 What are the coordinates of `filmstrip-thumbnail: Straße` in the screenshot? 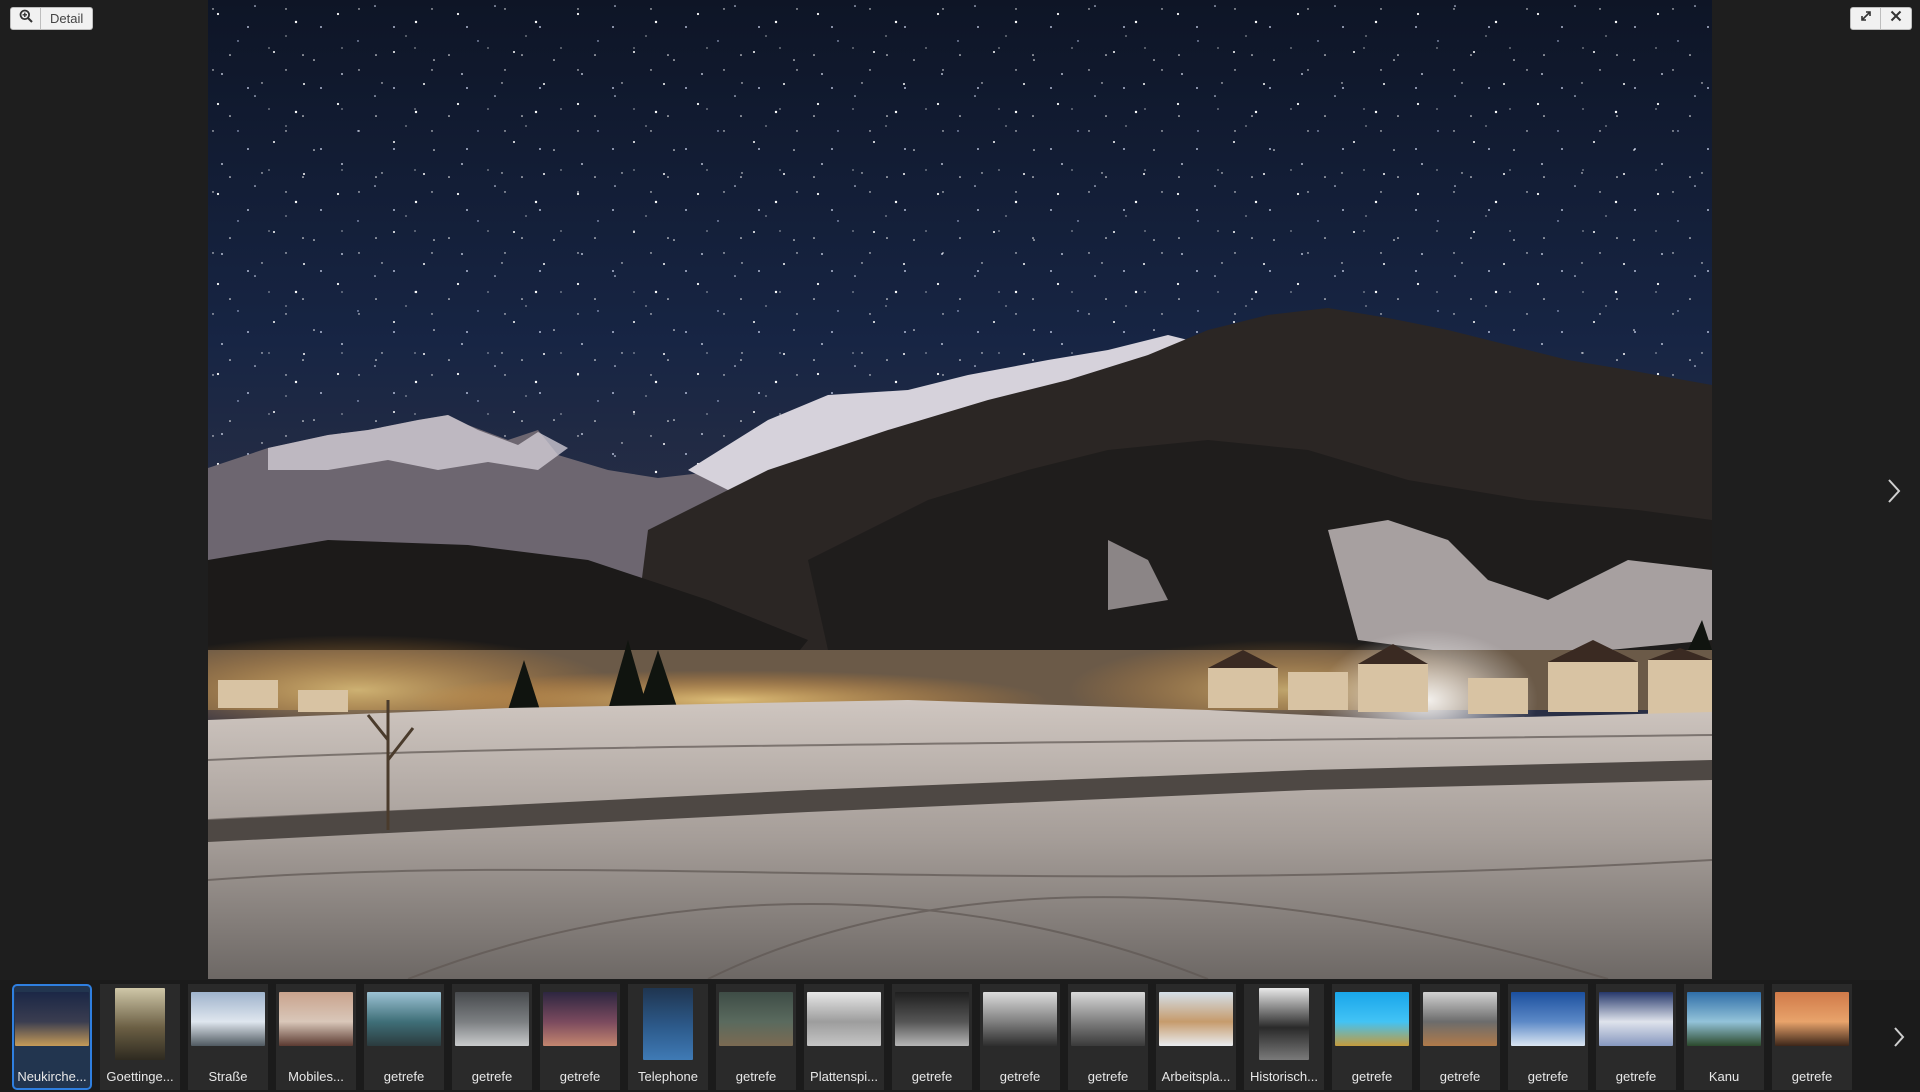 It's located at (228, 1037).